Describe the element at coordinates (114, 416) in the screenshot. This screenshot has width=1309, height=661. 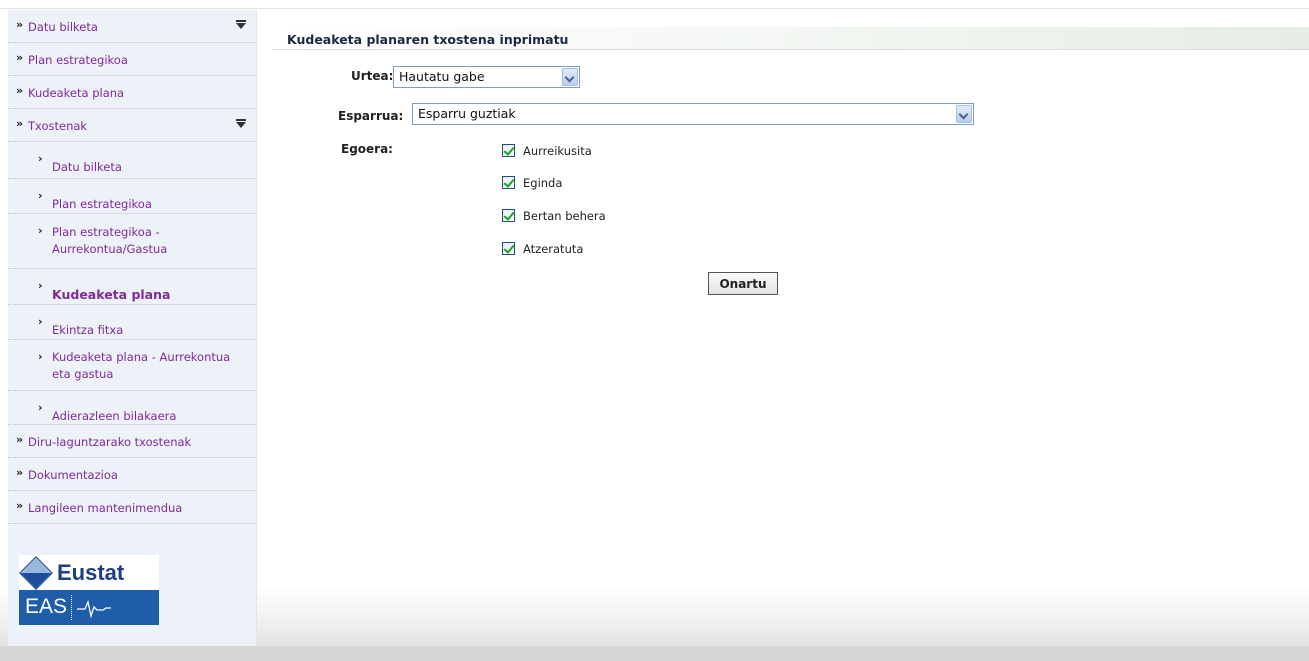
I see `submenu-item-label: Adierazleen bilakaera` at that location.